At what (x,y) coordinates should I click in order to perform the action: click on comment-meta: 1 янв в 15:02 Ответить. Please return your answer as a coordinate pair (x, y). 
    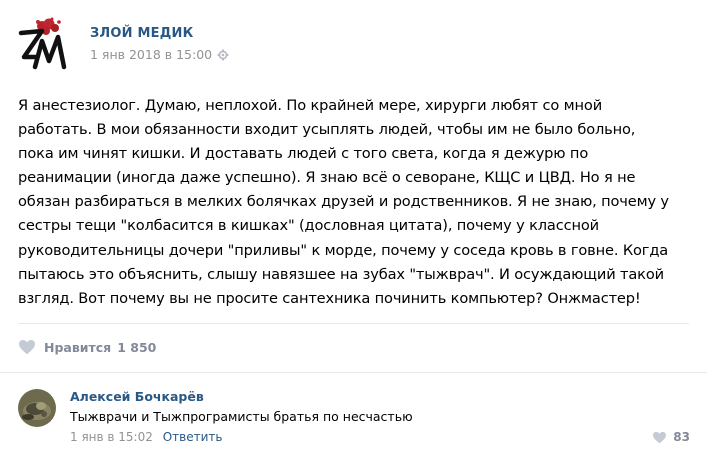
    Looking at the image, I should click on (146, 437).